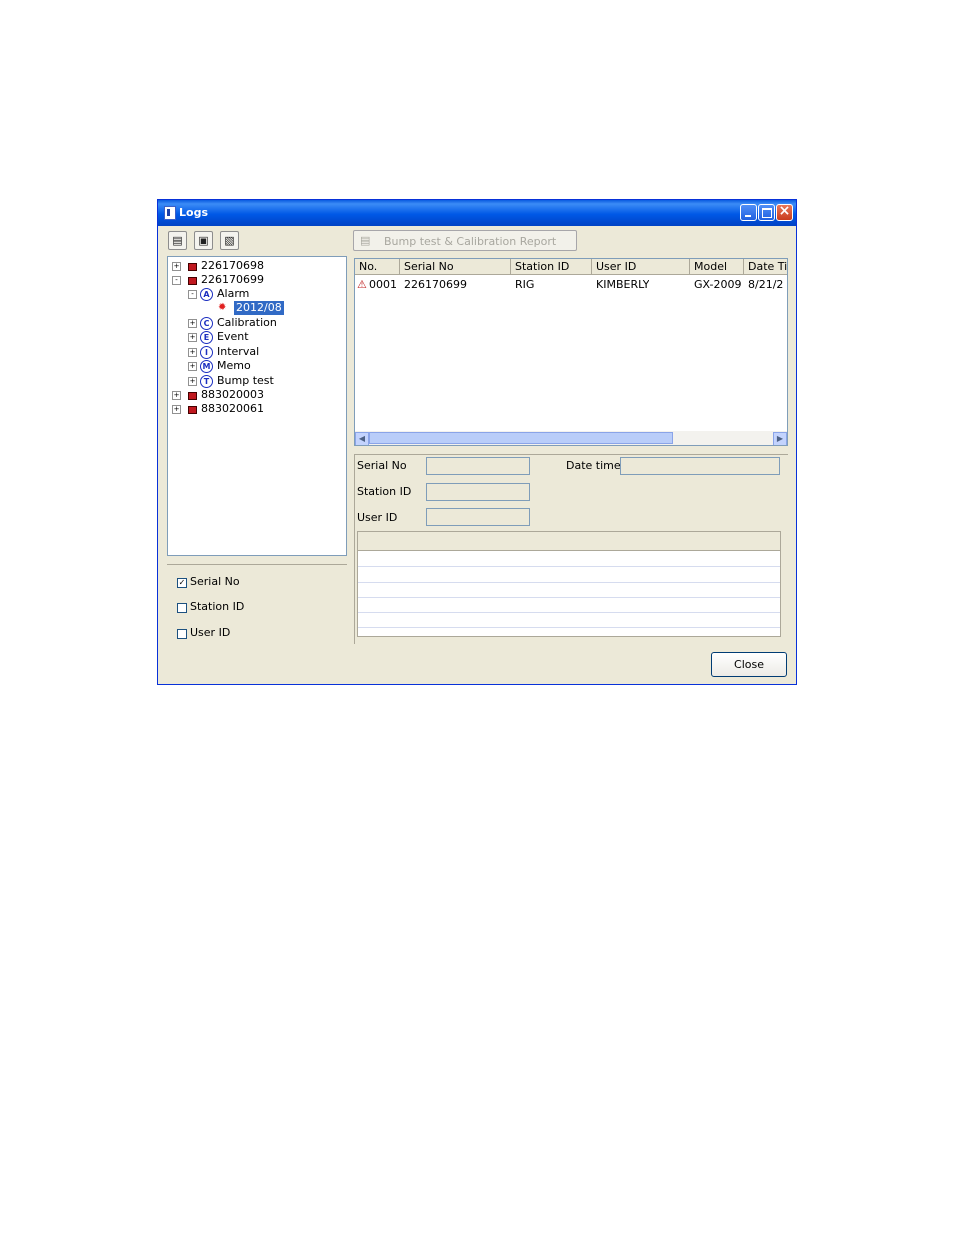 The width and height of the screenshot is (954, 1235). I want to click on column-header-station-id: Station ID, so click(551, 267).